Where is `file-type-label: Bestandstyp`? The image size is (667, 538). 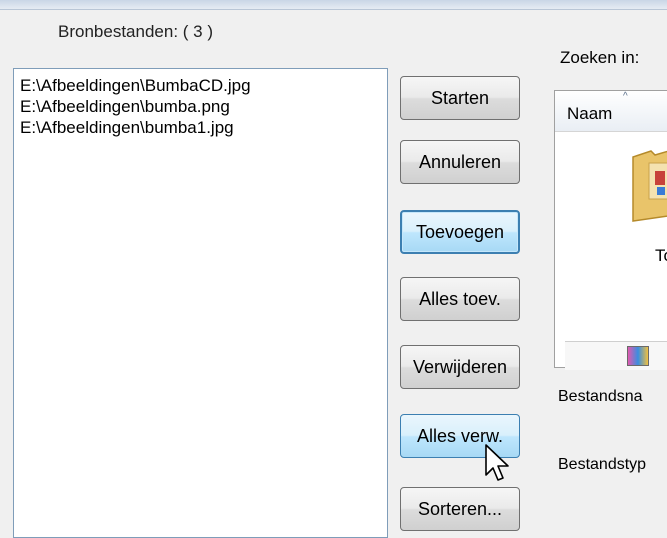 file-type-label: Bestandstyp is located at coordinates (602, 464).